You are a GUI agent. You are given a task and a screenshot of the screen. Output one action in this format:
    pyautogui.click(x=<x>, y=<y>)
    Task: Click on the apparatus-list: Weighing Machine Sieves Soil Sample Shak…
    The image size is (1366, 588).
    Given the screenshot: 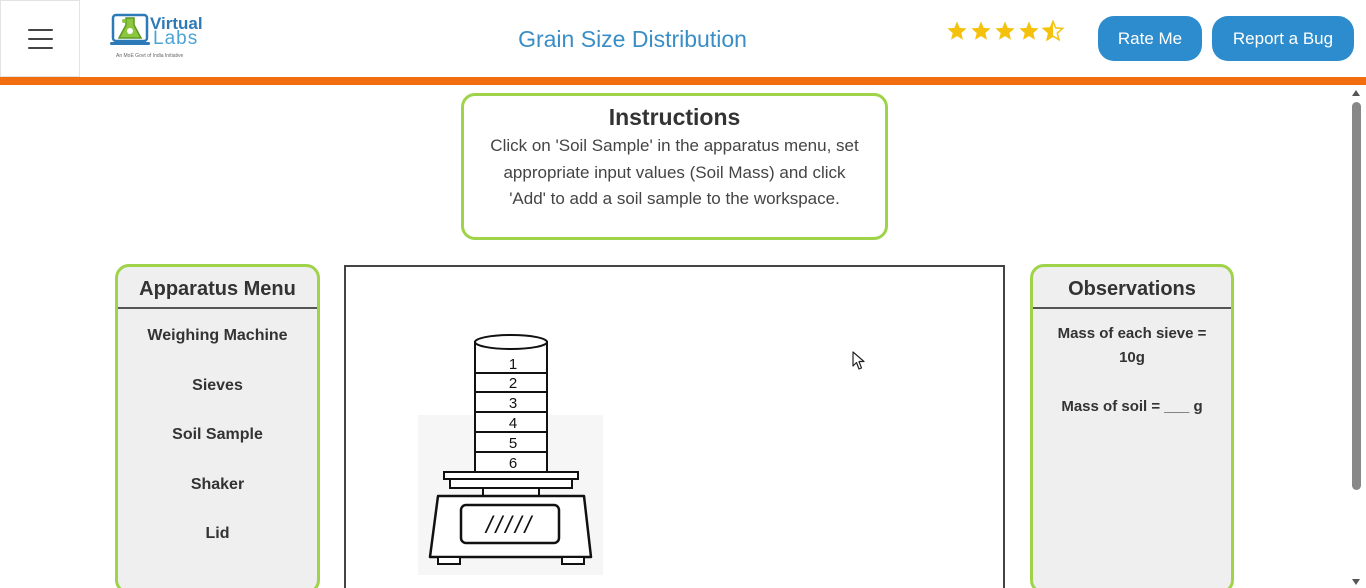 What is the action you would take?
    pyautogui.click(x=217, y=435)
    